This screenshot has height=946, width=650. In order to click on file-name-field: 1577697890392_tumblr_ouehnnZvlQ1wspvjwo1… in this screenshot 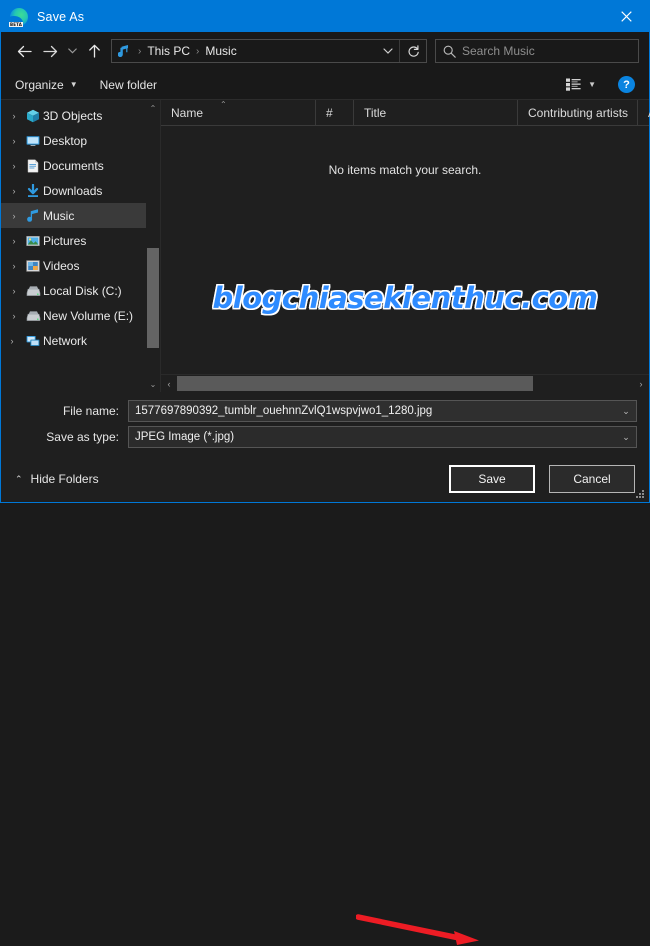, I will do `click(382, 411)`.